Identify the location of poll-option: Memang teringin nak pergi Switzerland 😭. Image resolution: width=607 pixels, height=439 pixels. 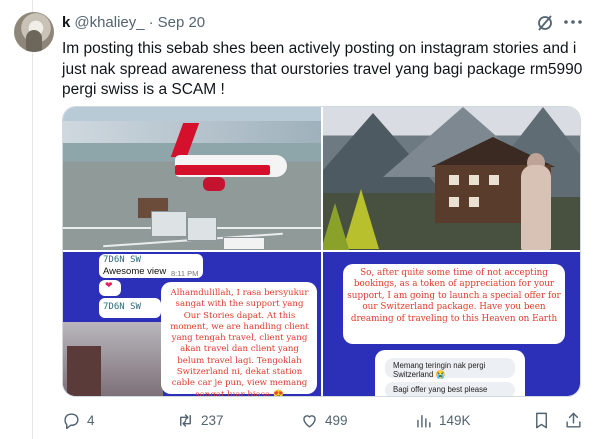
(450, 368).